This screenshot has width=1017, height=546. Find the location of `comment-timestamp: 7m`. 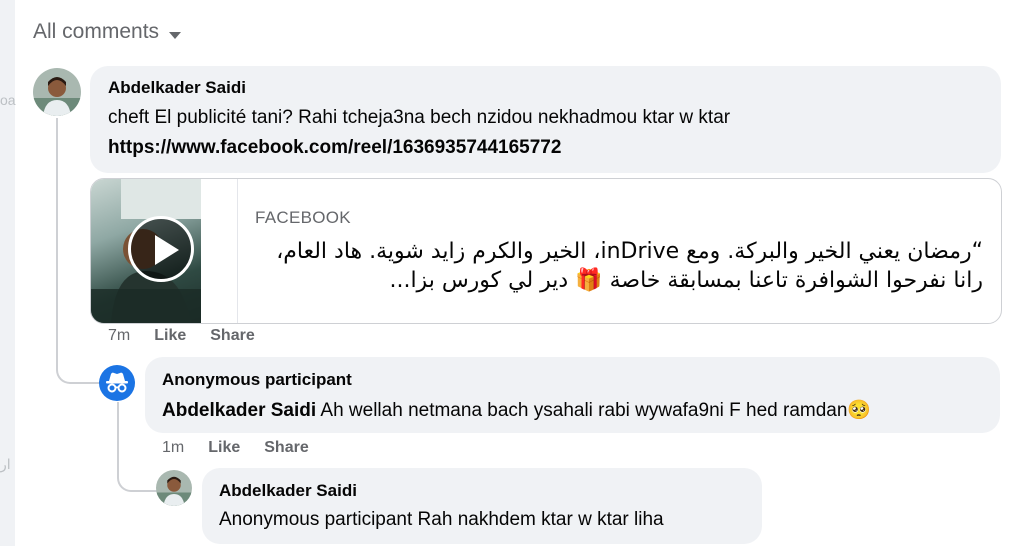

comment-timestamp: 7m is located at coordinates (119, 336).